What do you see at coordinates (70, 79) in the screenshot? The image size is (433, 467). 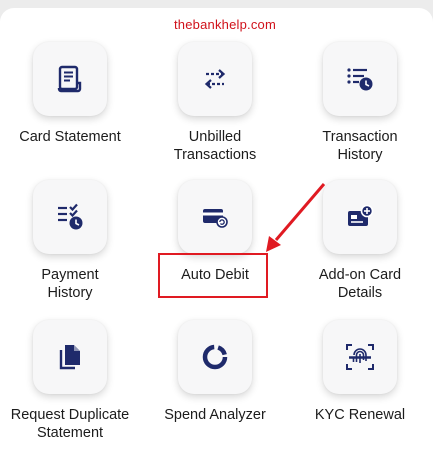 I see `receipt-icon` at bounding box center [70, 79].